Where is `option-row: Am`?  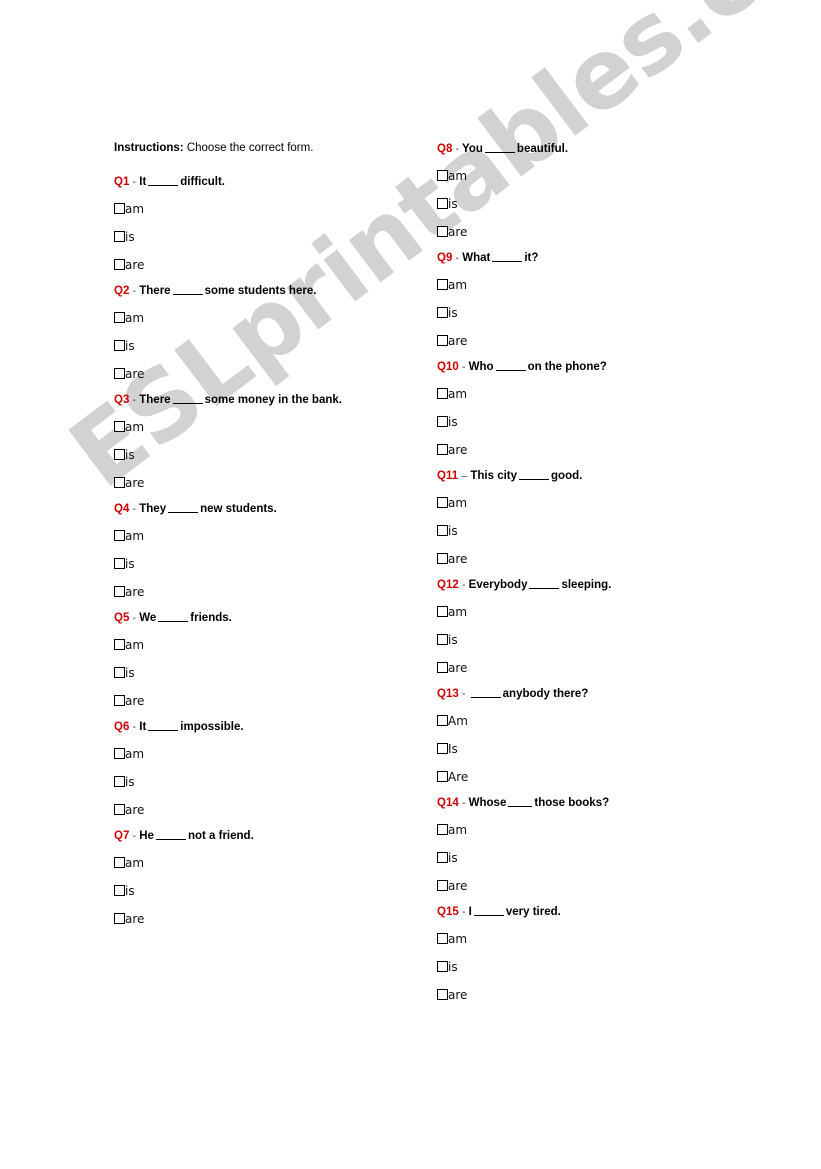 option-row: Am is located at coordinates (602, 720).